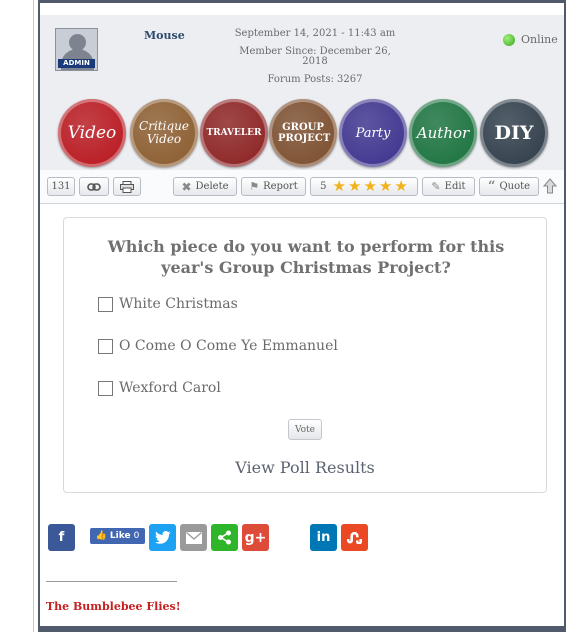  I want to click on traveler-badge-label: TRAVELER, so click(234, 133).